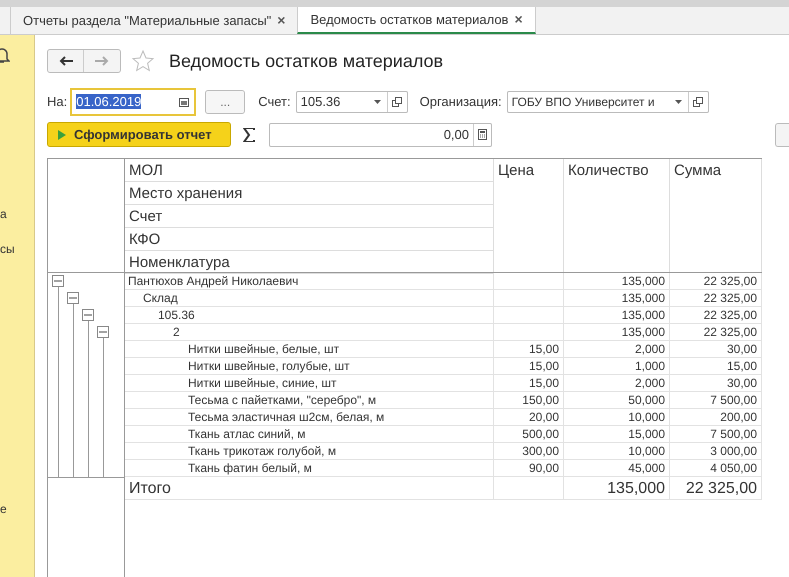 This screenshot has width=789, height=577. Describe the element at coordinates (309, 281) in the screenshot. I see `row-name-cell: Пантюхов Андрей Николаевич` at that location.